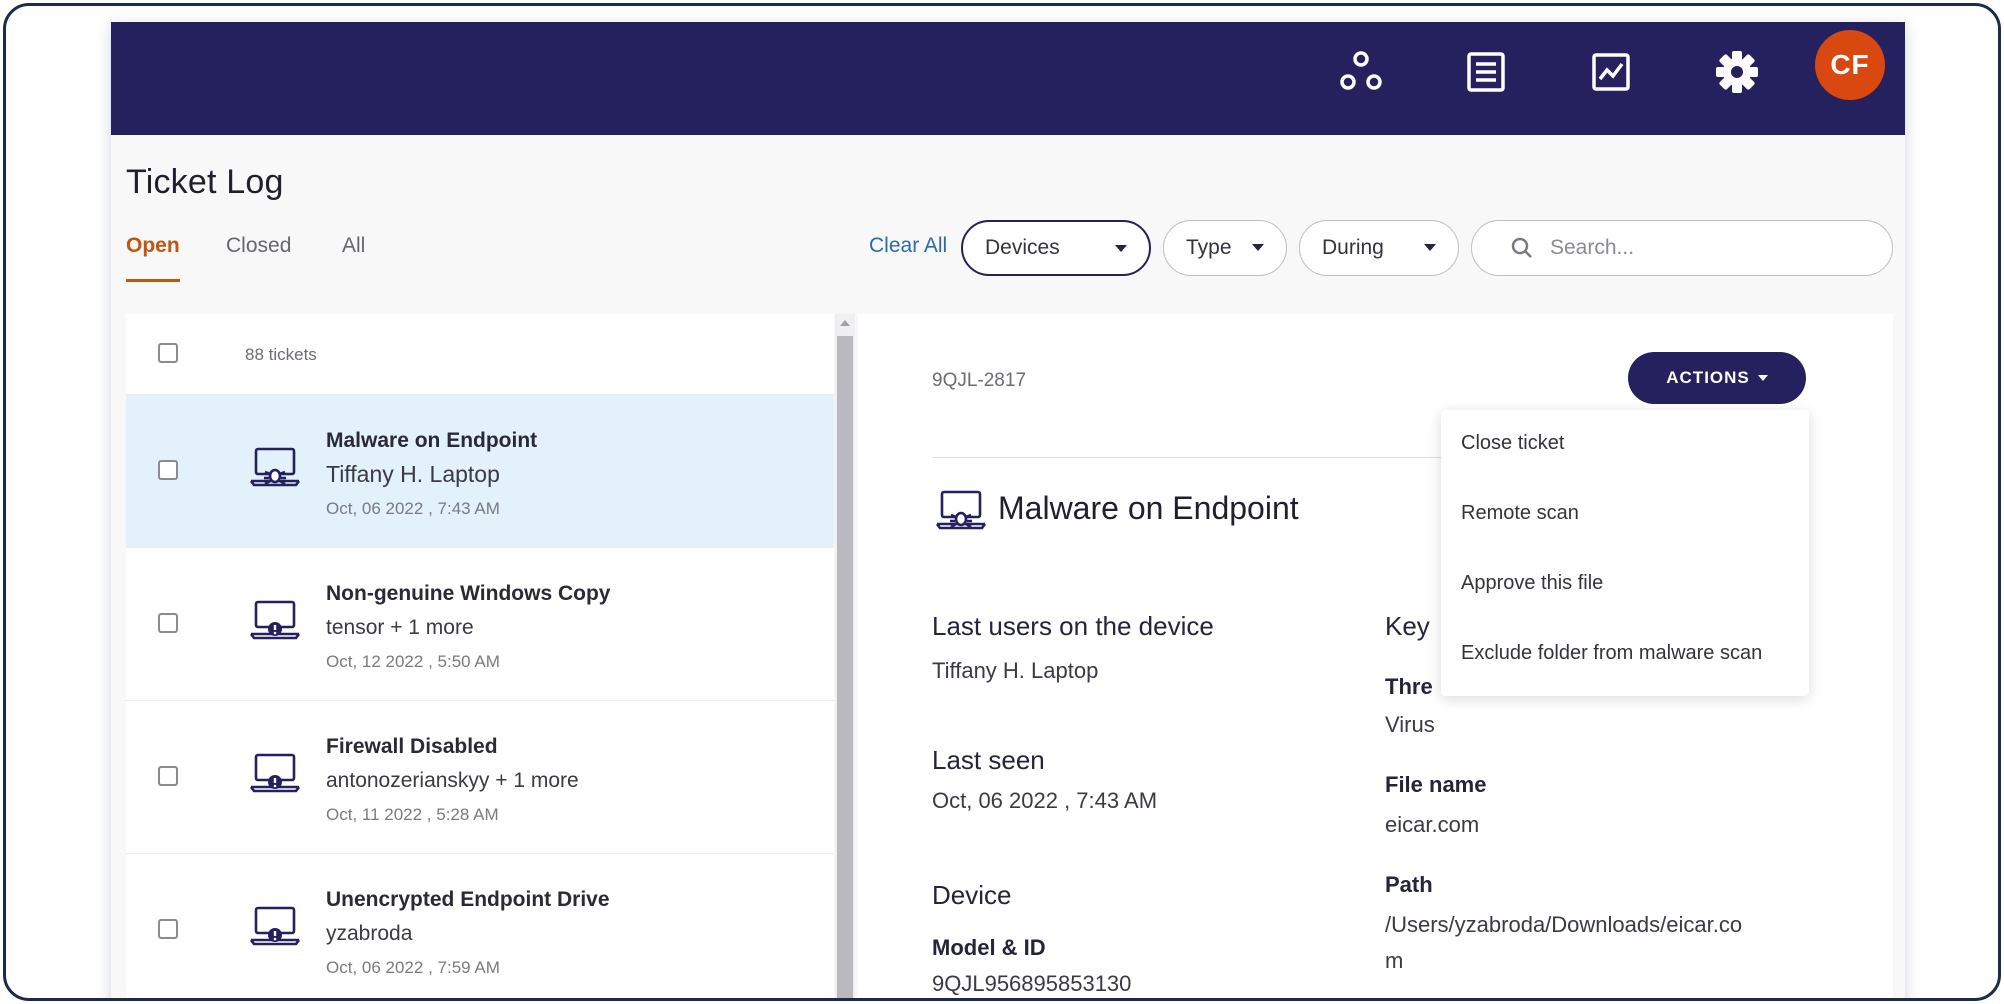  What do you see at coordinates (1611, 653) in the screenshot?
I see `menu-item-exclude-folder: Exclude folder from malware scan` at bounding box center [1611, 653].